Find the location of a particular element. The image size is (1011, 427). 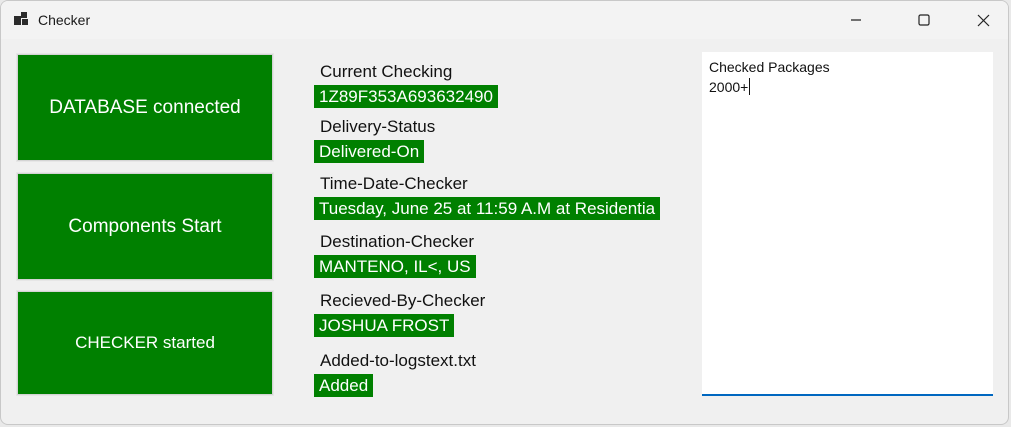

window-title: Checker is located at coordinates (64, 20).